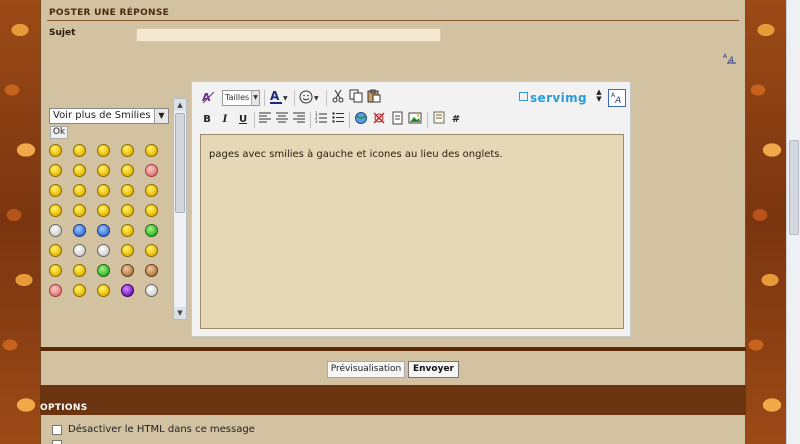  What do you see at coordinates (730, 59) in the screenshot?
I see `font-size-toggle-icon: AA` at bounding box center [730, 59].